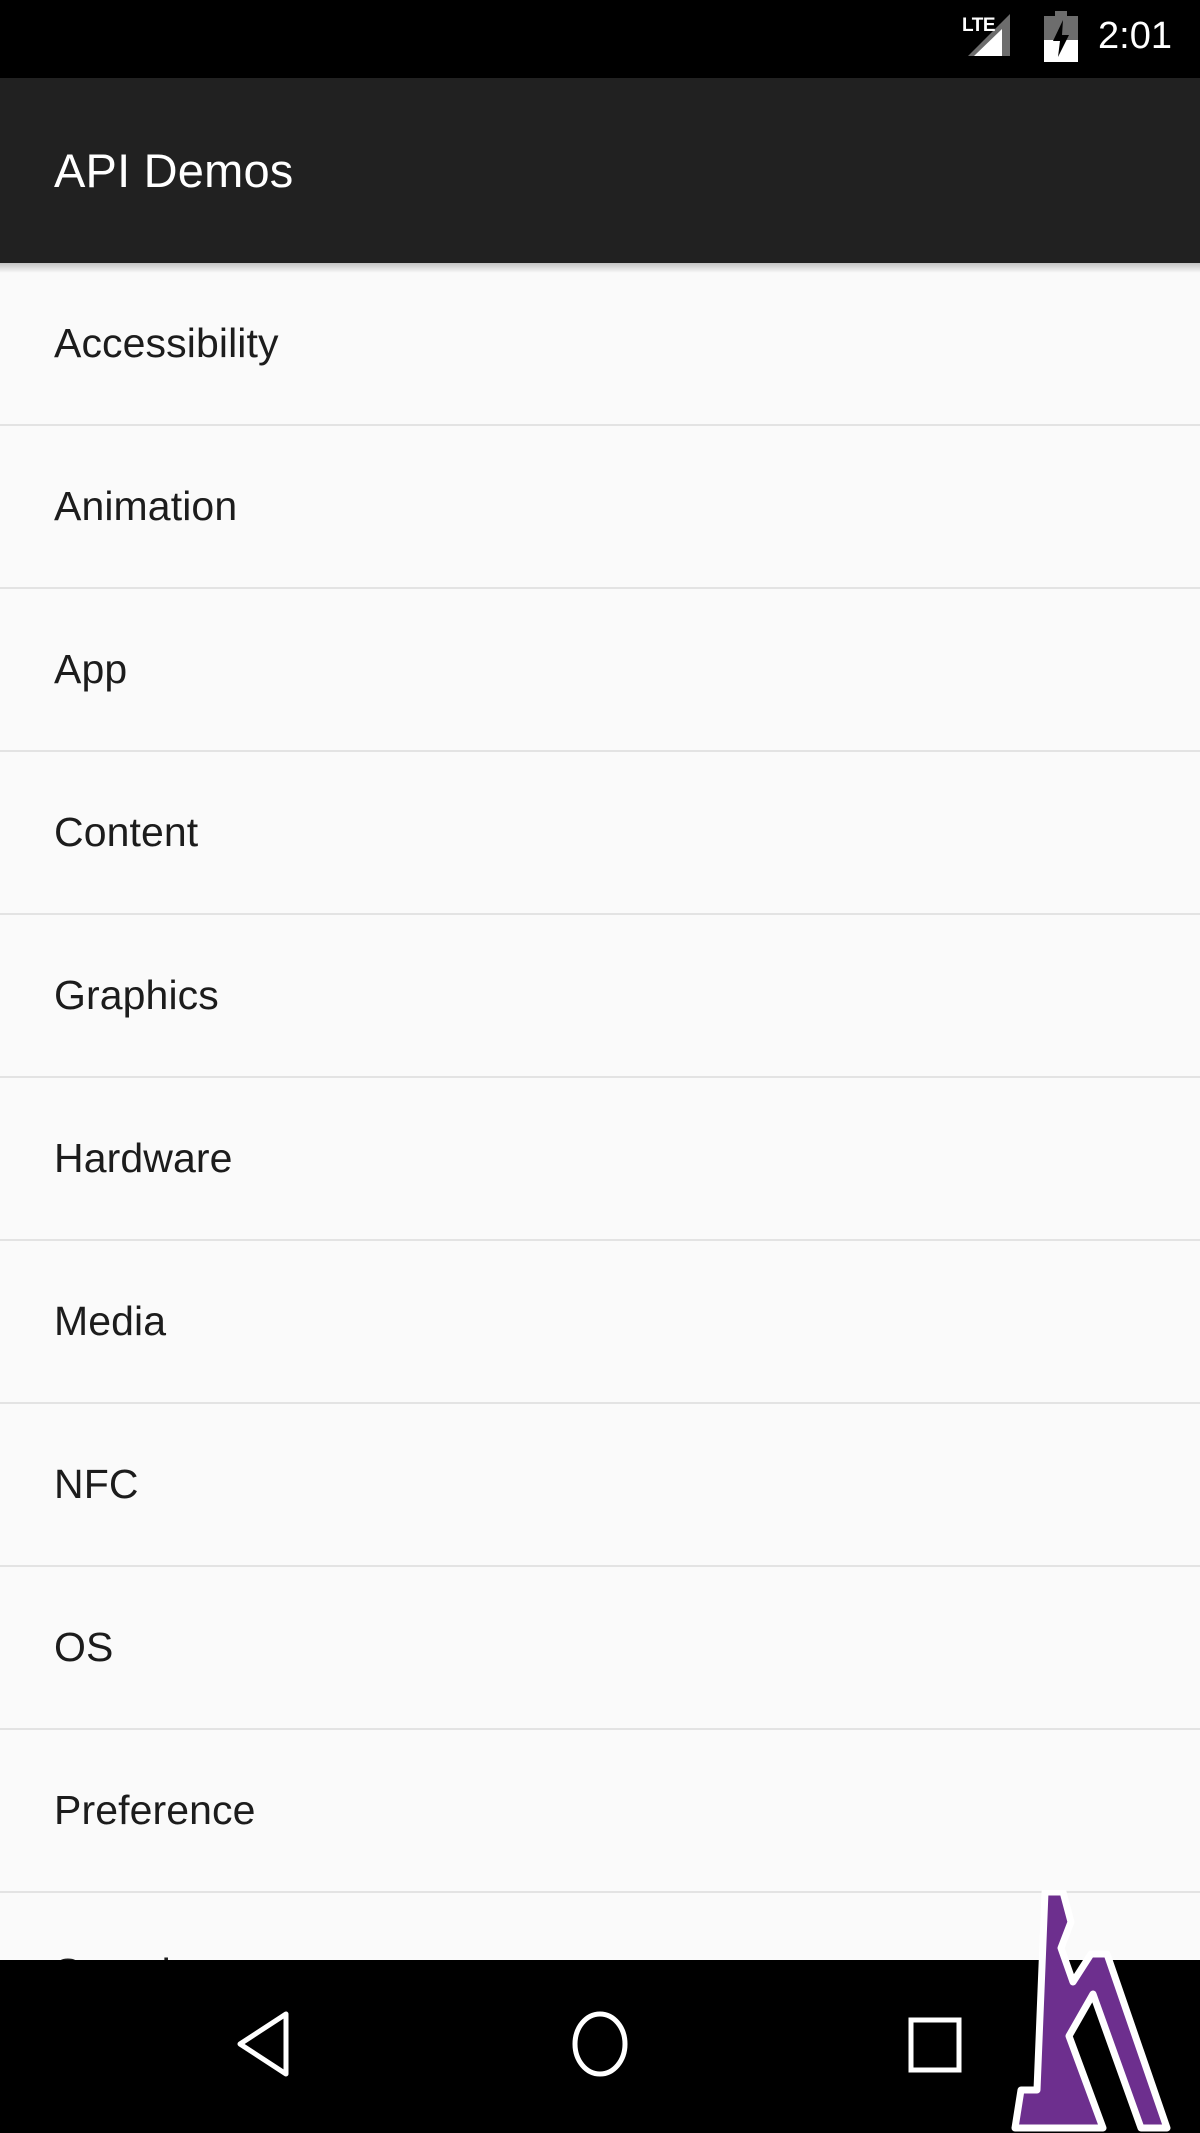  I want to click on list-item: NFC, so click(600, 1485).